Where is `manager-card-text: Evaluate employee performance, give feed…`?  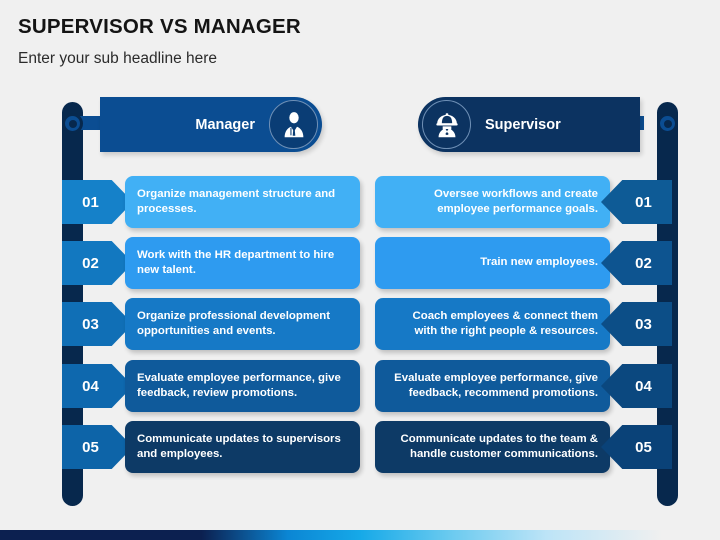
manager-card-text: Evaluate employee performance, give feed… is located at coordinates (239, 385).